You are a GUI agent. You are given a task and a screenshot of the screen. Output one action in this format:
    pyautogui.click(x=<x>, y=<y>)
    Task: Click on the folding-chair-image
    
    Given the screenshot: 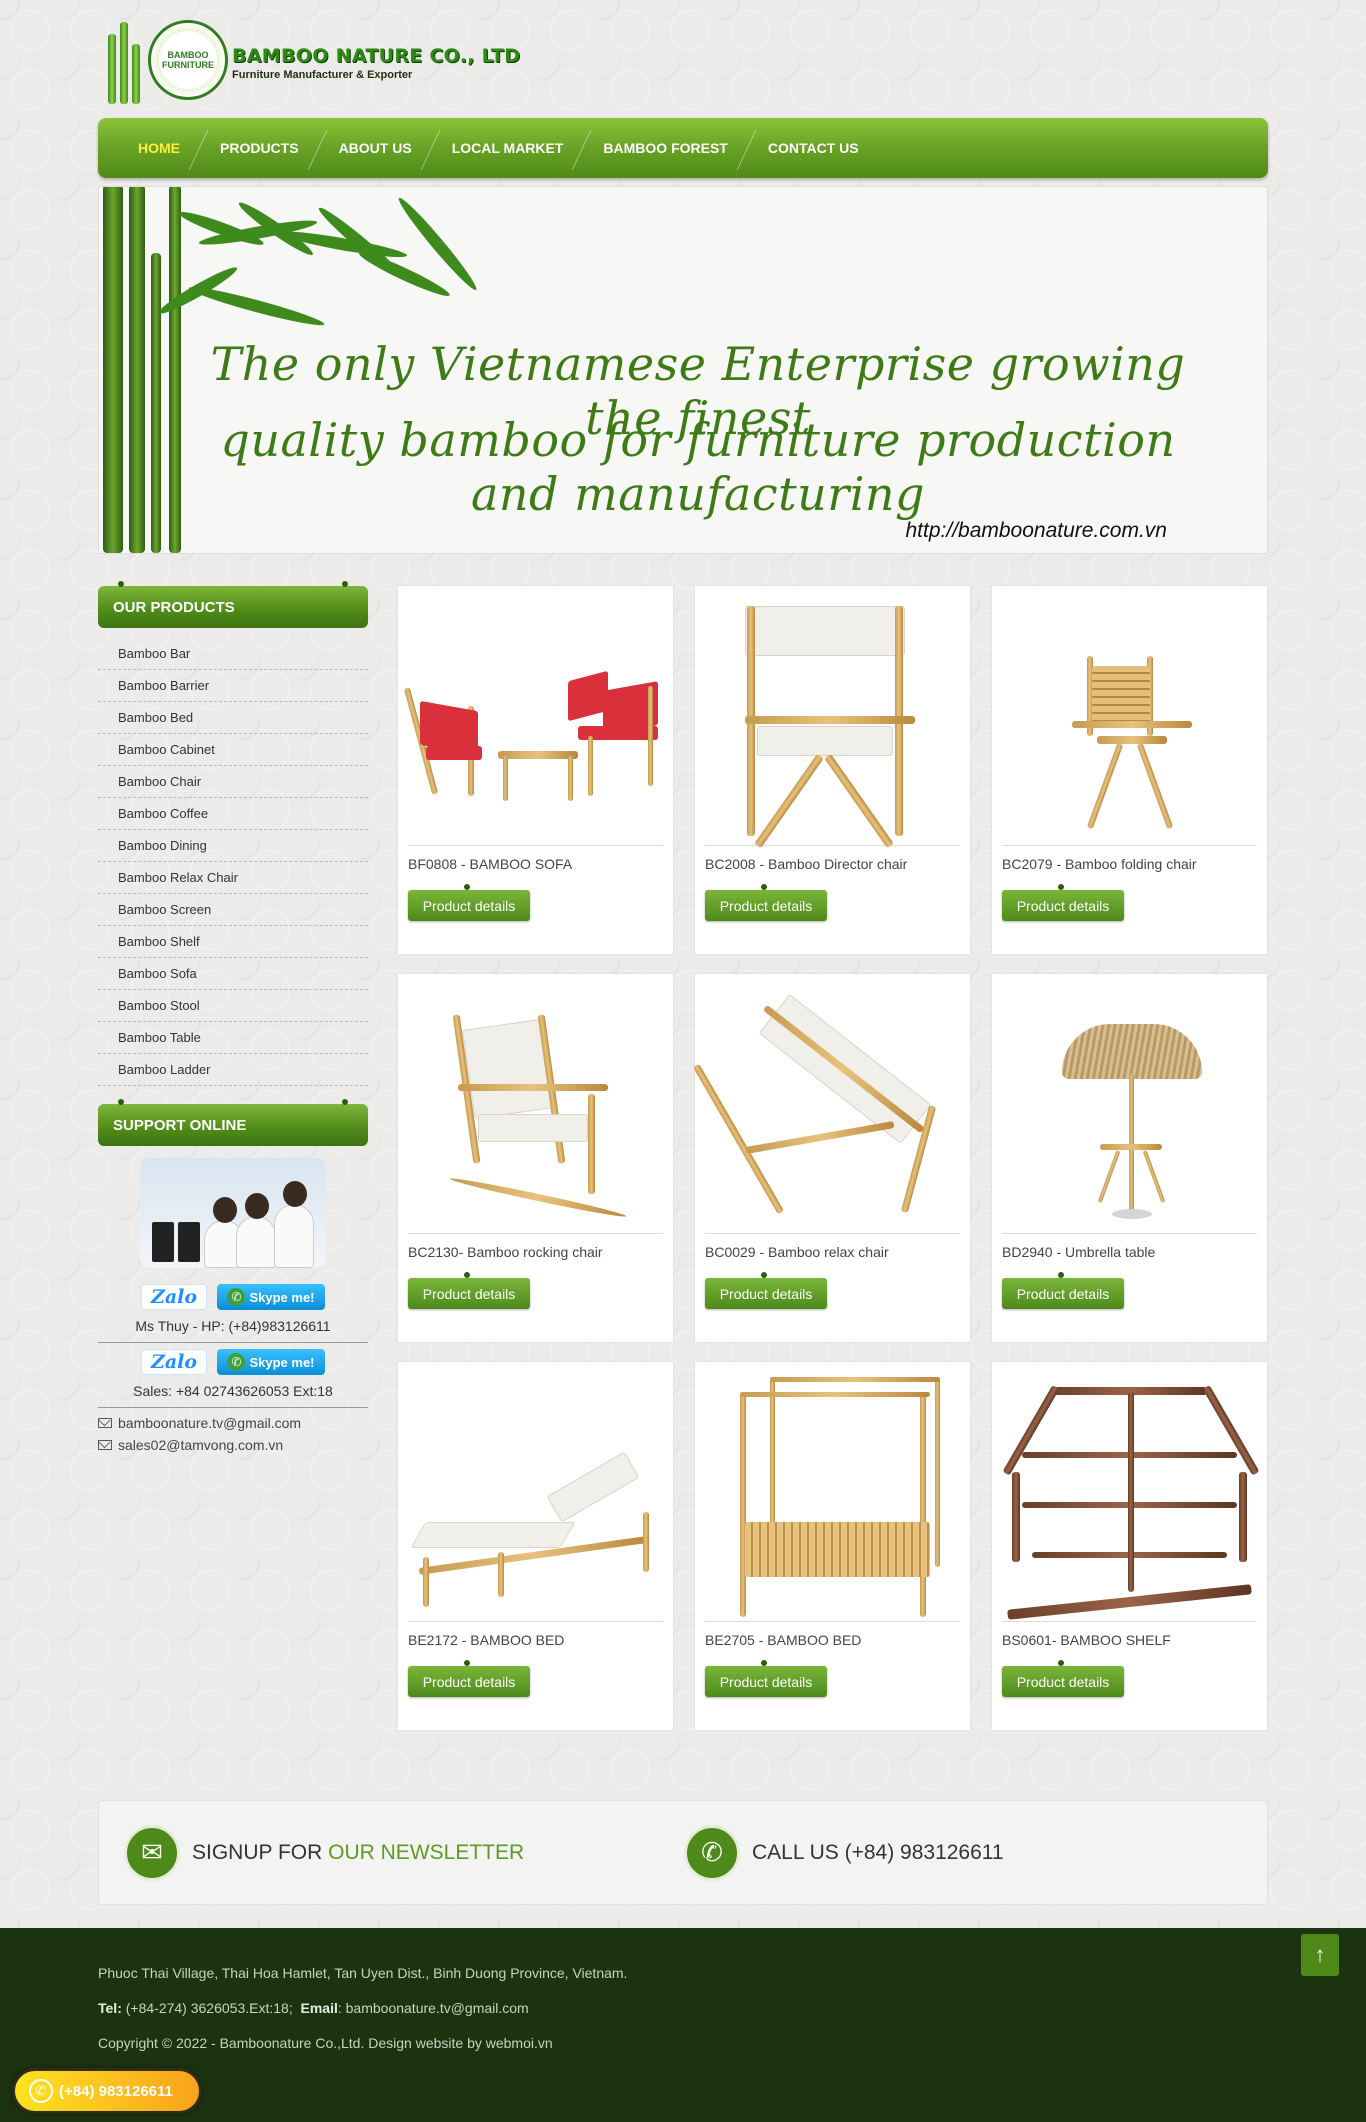 What is the action you would take?
    pyautogui.click(x=1129, y=721)
    